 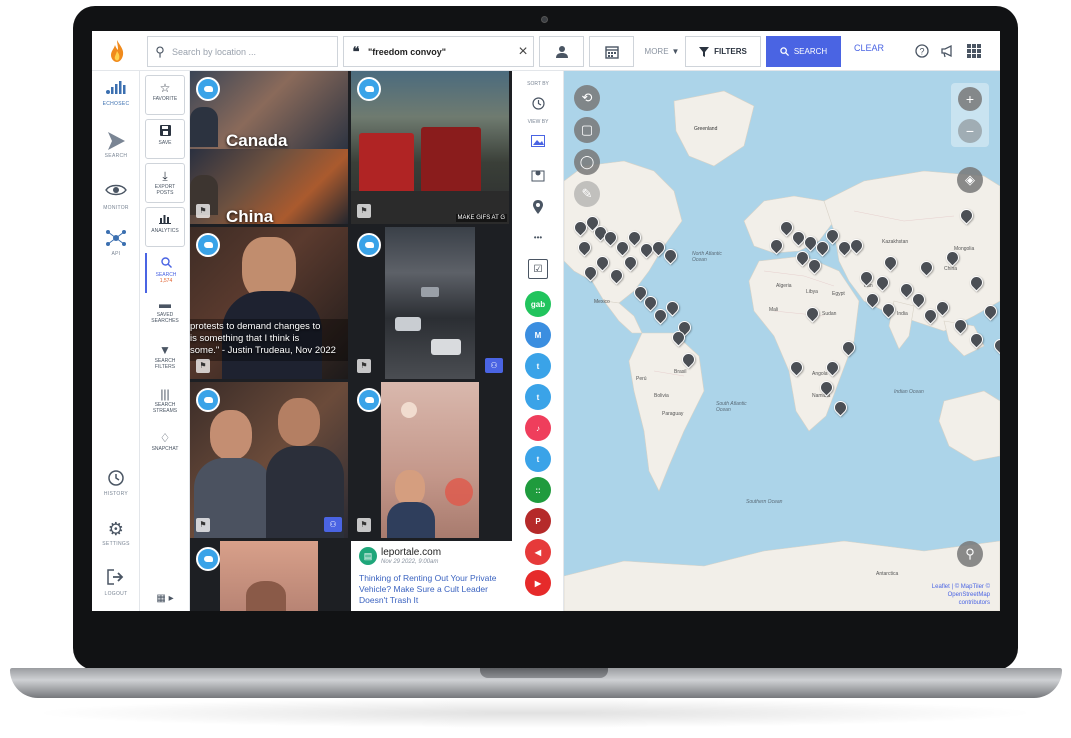 I want to click on map-location-icon: ⚲, so click(x=970, y=554).